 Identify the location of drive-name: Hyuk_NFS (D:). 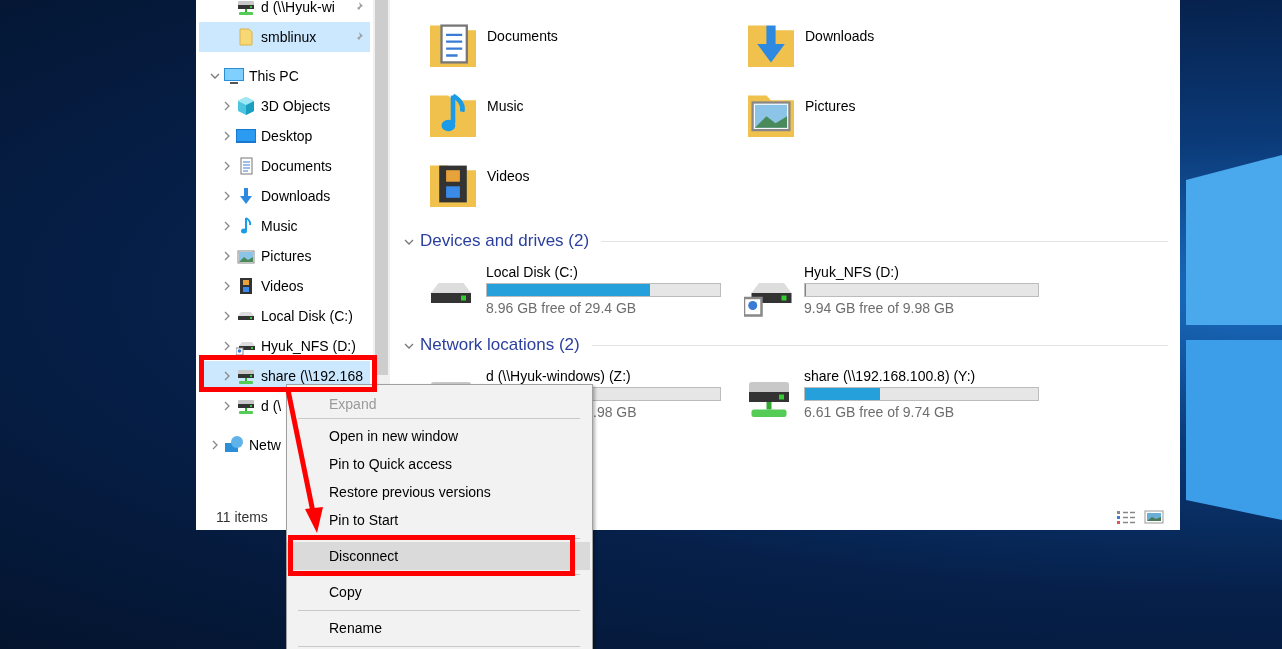
(921, 272).